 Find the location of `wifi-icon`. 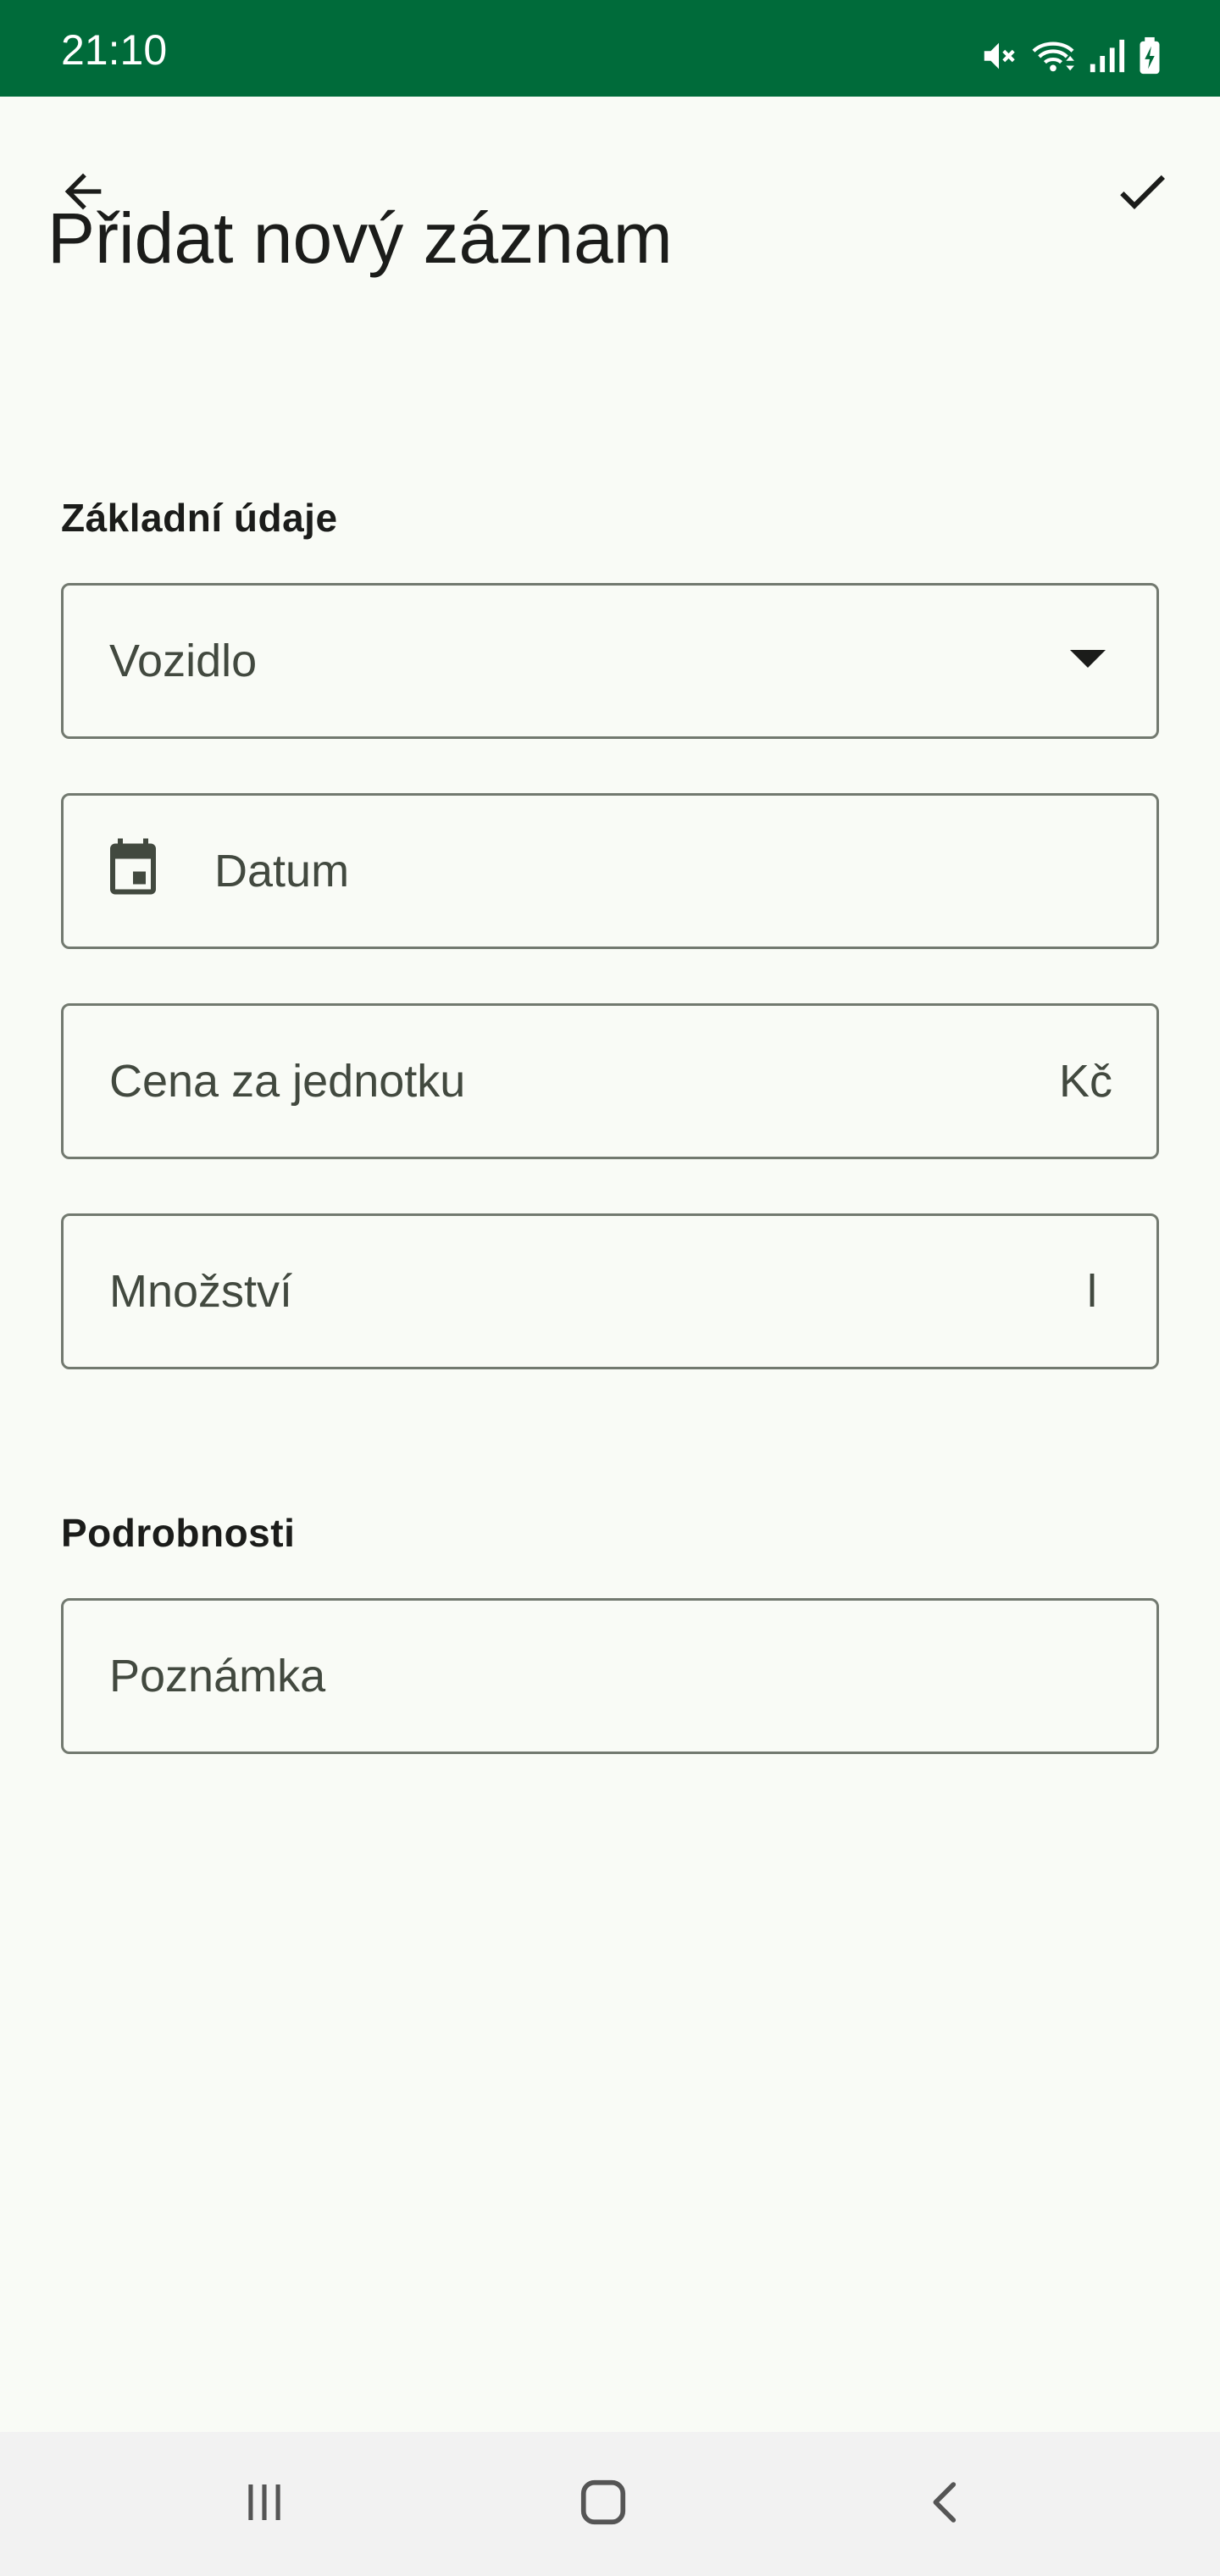

wifi-icon is located at coordinates (1053, 55).